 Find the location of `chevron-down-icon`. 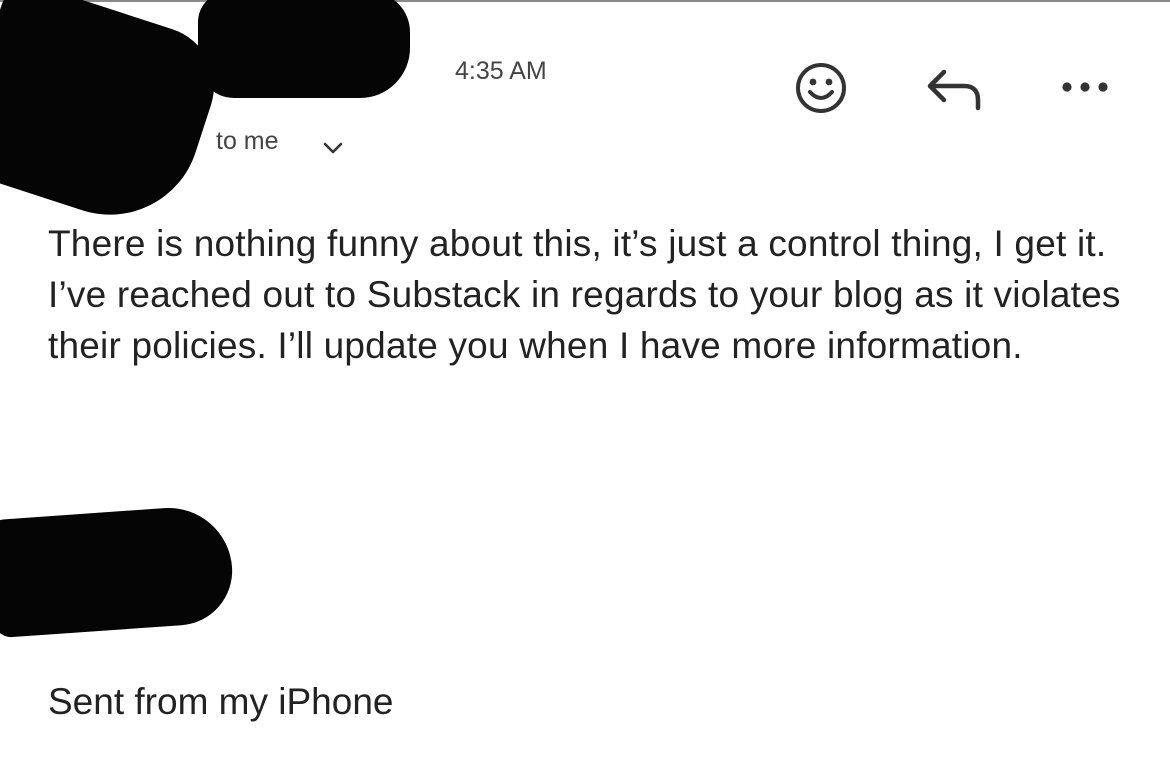

chevron-down-icon is located at coordinates (333, 148).